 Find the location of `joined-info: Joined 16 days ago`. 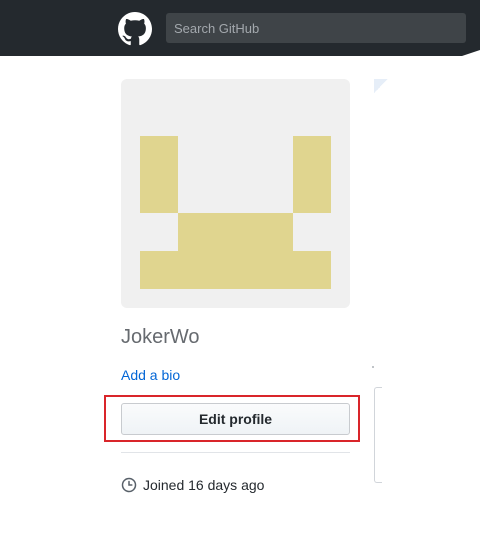

joined-info: Joined 16 days ago is located at coordinates (192, 485).